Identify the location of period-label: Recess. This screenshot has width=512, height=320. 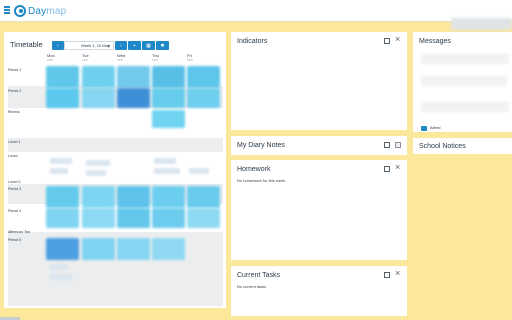
(14, 112).